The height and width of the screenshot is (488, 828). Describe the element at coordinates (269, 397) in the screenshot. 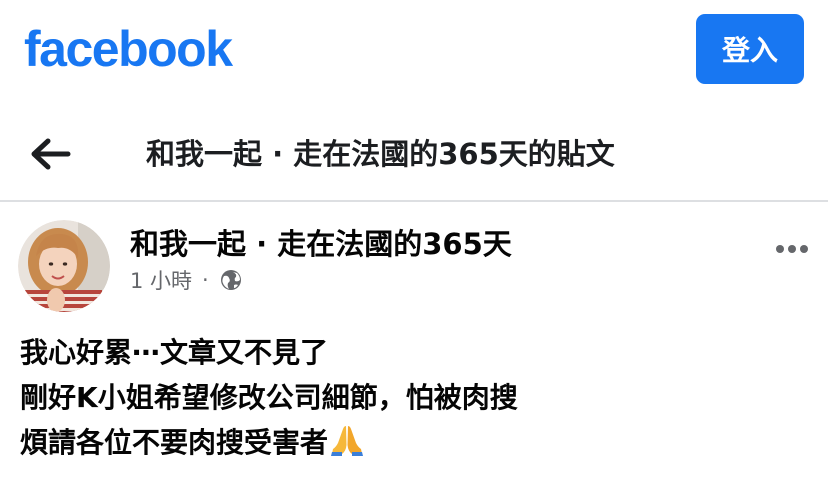

I see `post-line: 剛好K小姐希望修改公司細節，怕被肉搜` at that location.